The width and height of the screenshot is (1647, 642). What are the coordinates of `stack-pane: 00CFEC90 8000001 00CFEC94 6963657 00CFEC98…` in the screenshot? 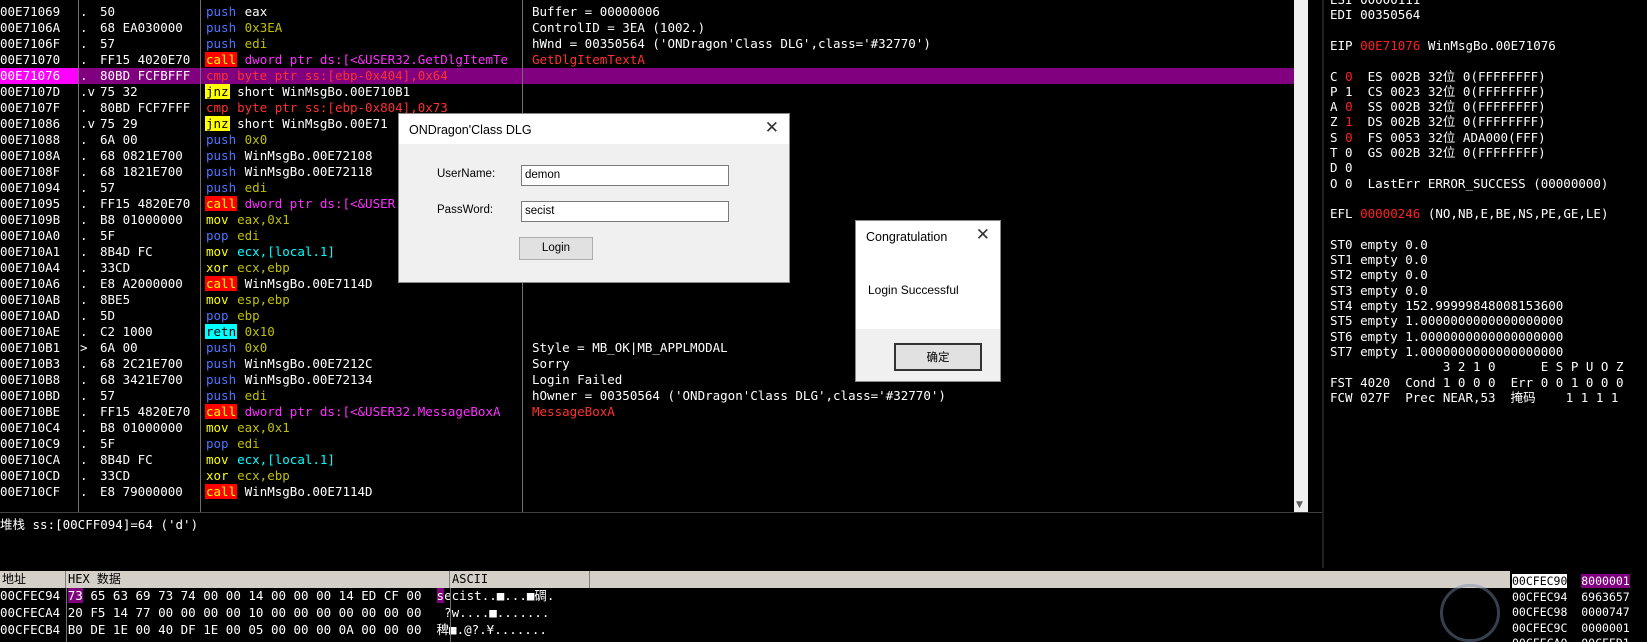 It's located at (1578, 606).